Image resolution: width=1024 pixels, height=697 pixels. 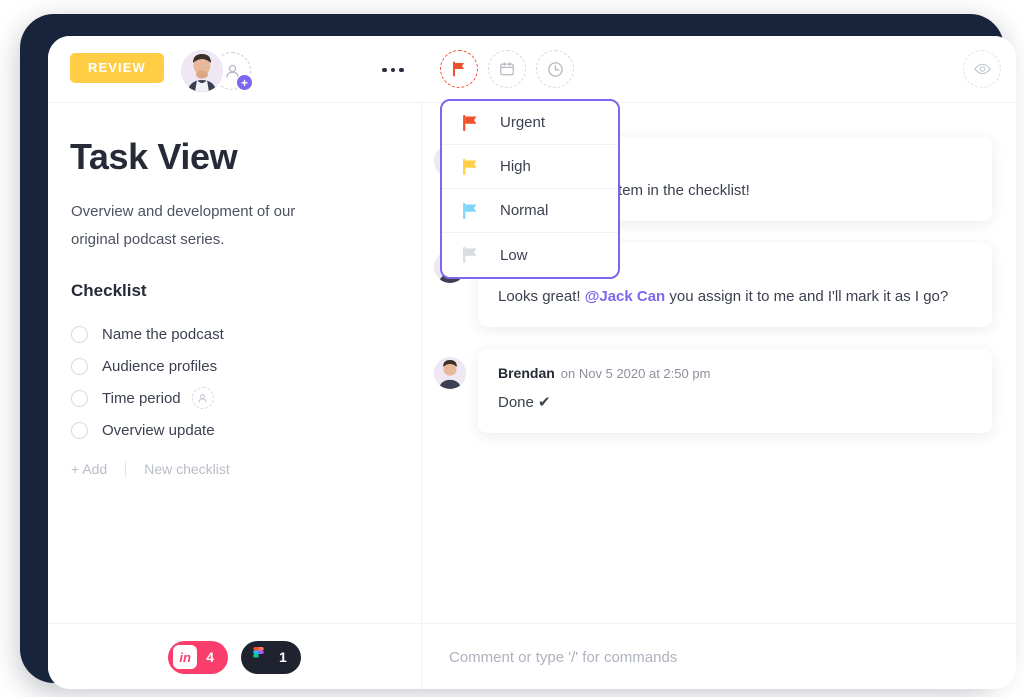 I want to click on priority-flag-button, so click(x=459, y=69).